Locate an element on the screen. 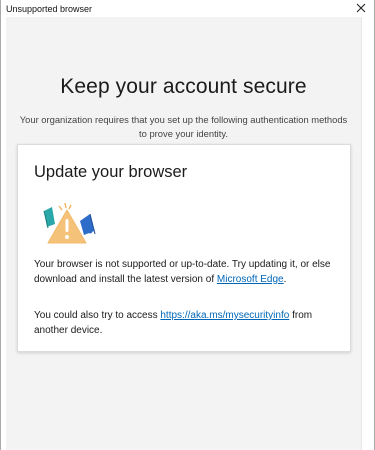 Image resolution: width=375 pixels, height=450 pixels. page-title: Keep your account secure is located at coordinates (183, 86).